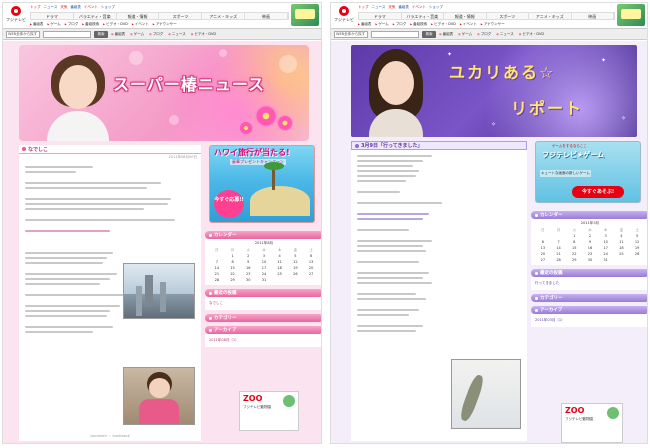 Image resolution: width=650 pixels, height=448 pixels. What do you see at coordinates (164, 93) in the screenshot?
I see `blog-header-banner: スーパー椿ニュース` at bounding box center [164, 93].